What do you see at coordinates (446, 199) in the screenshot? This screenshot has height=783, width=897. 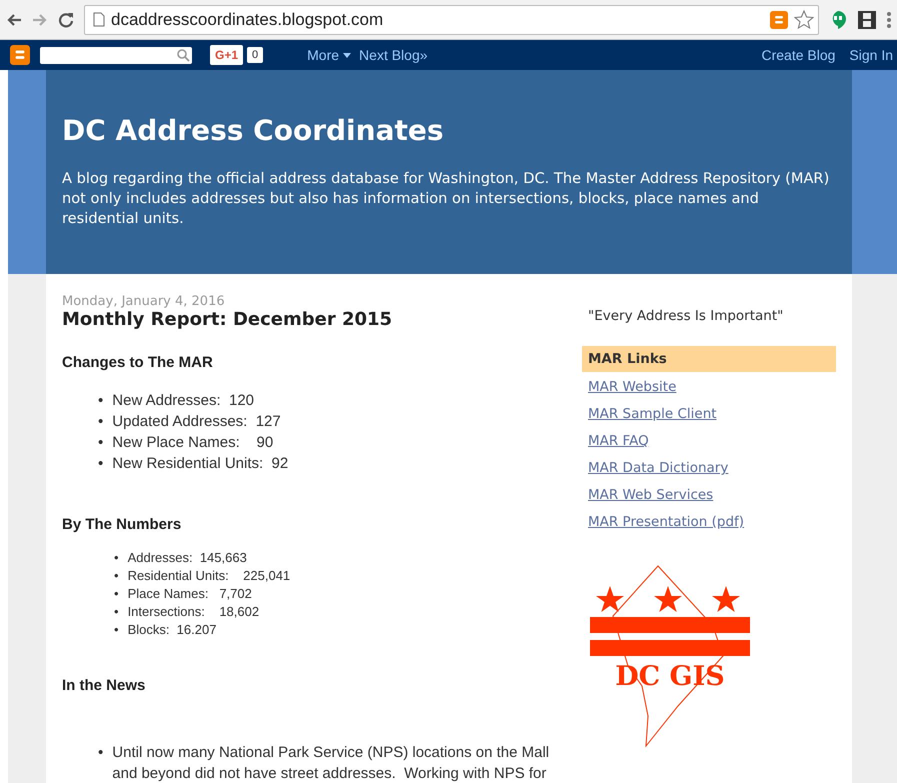 I see `blog-description: A blog regarding the official address database for Washington, DC. The Master Address Repository (MAR) not only includes addresses but also has information on intersections, blocks, place names and residential units.` at bounding box center [446, 199].